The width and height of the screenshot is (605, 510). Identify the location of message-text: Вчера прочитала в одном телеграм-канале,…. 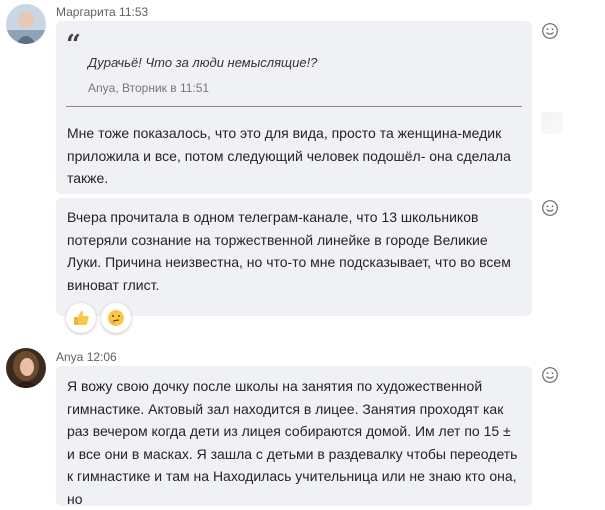
(289, 251).